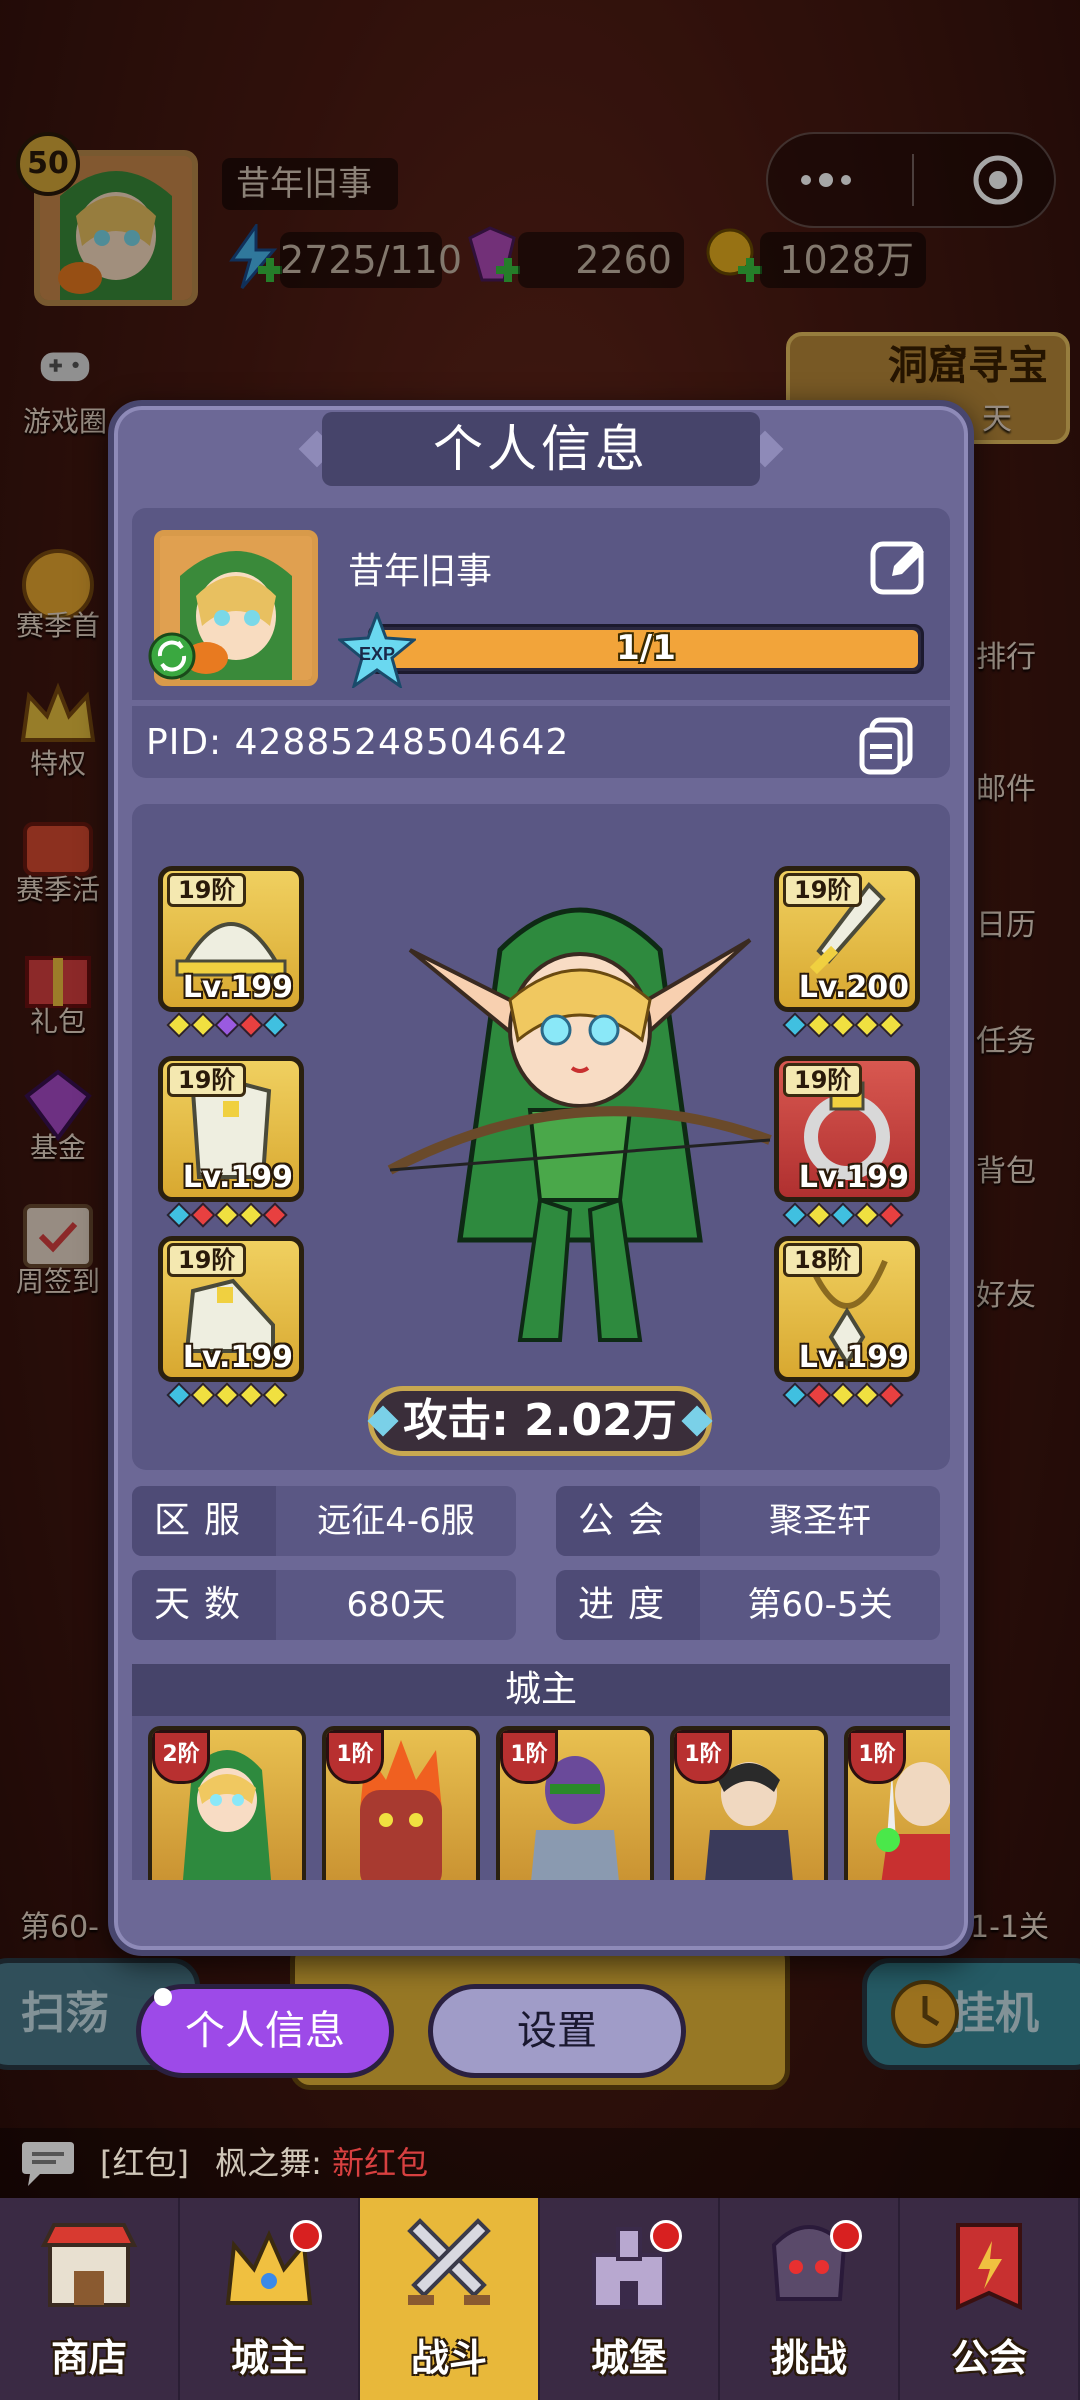  What do you see at coordinates (237, 1357) in the screenshot?
I see `equip-boots-level: Lv.199` at bounding box center [237, 1357].